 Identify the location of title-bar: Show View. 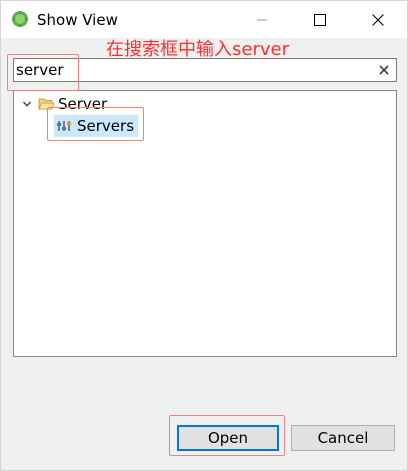
(204, 19).